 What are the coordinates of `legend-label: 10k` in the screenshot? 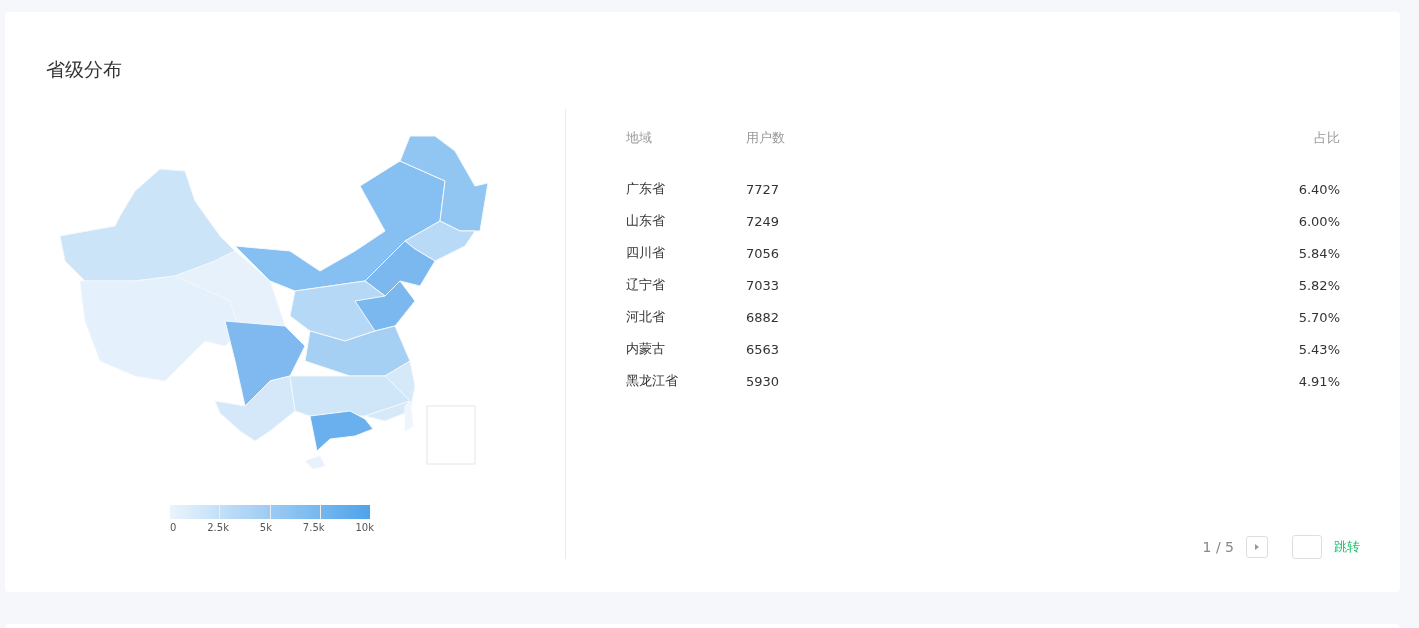 It's located at (364, 527).